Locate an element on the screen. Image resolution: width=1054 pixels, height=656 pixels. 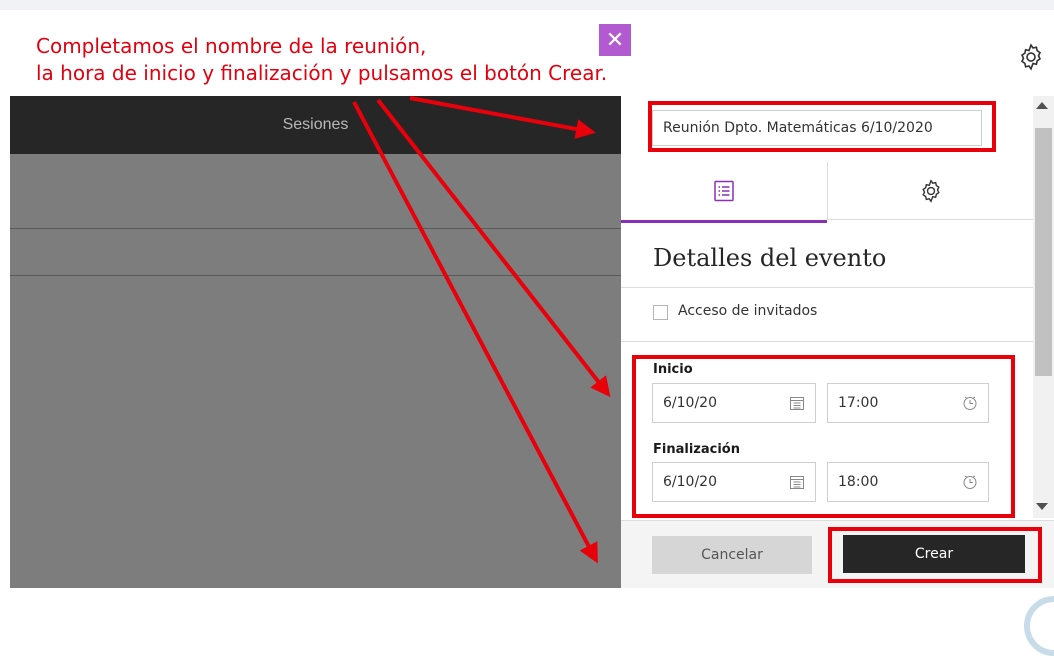
annotation-line-1: Completamos el nombre de la reunión, is located at coordinates (231, 46).